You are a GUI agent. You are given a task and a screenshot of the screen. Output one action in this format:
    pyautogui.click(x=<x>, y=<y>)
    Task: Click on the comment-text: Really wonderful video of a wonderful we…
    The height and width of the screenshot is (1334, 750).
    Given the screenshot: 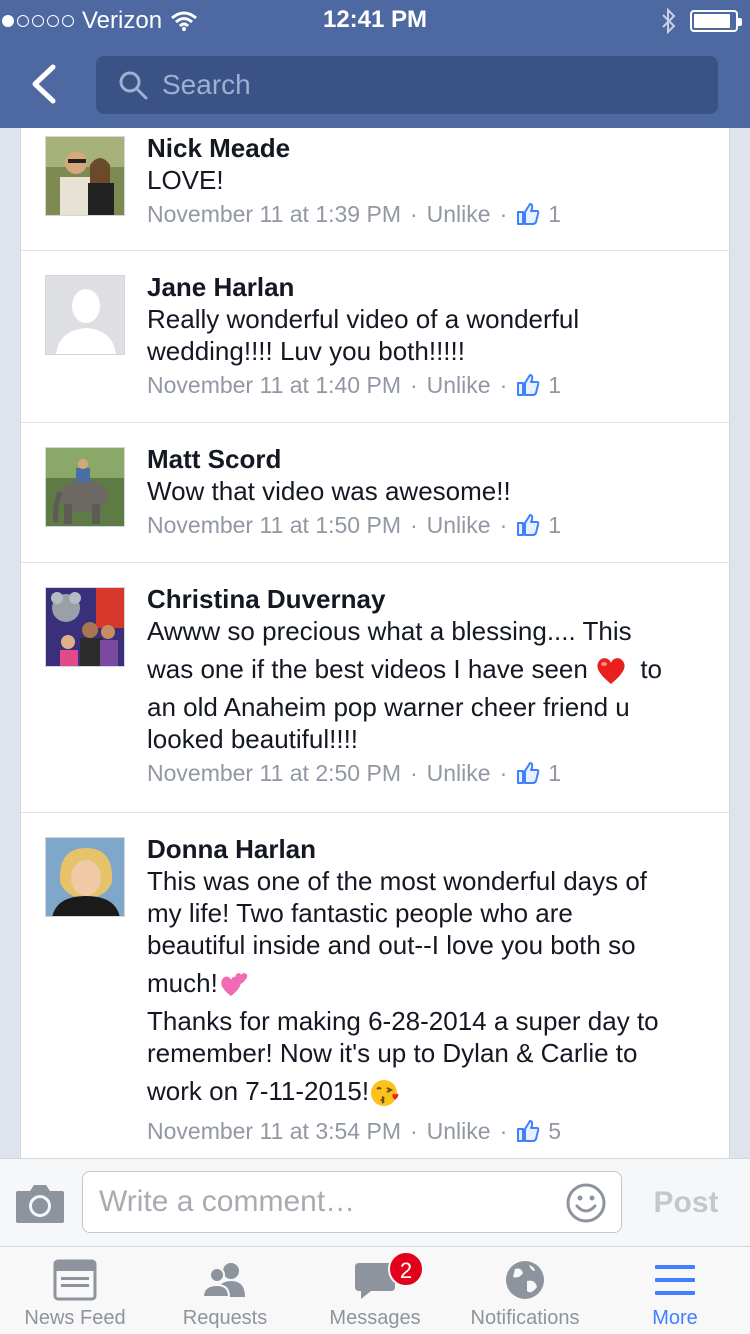 What is the action you would take?
    pyautogui.click(x=363, y=335)
    